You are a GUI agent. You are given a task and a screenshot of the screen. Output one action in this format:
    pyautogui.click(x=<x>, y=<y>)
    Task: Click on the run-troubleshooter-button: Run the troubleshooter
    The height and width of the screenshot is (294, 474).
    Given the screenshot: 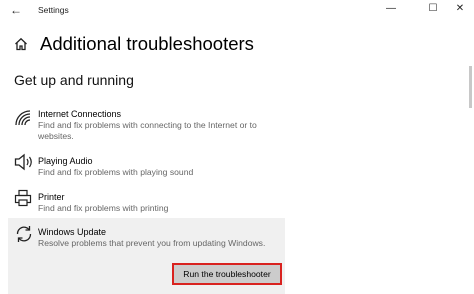 What is the action you would take?
    pyautogui.click(x=227, y=274)
    